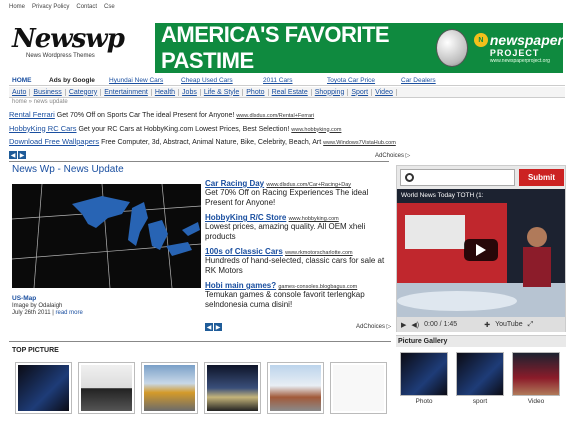 The image size is (572, 429). Describe the element at coordinates (526, 40) in the screenshot. I see `np-word: newspaper` at that location.